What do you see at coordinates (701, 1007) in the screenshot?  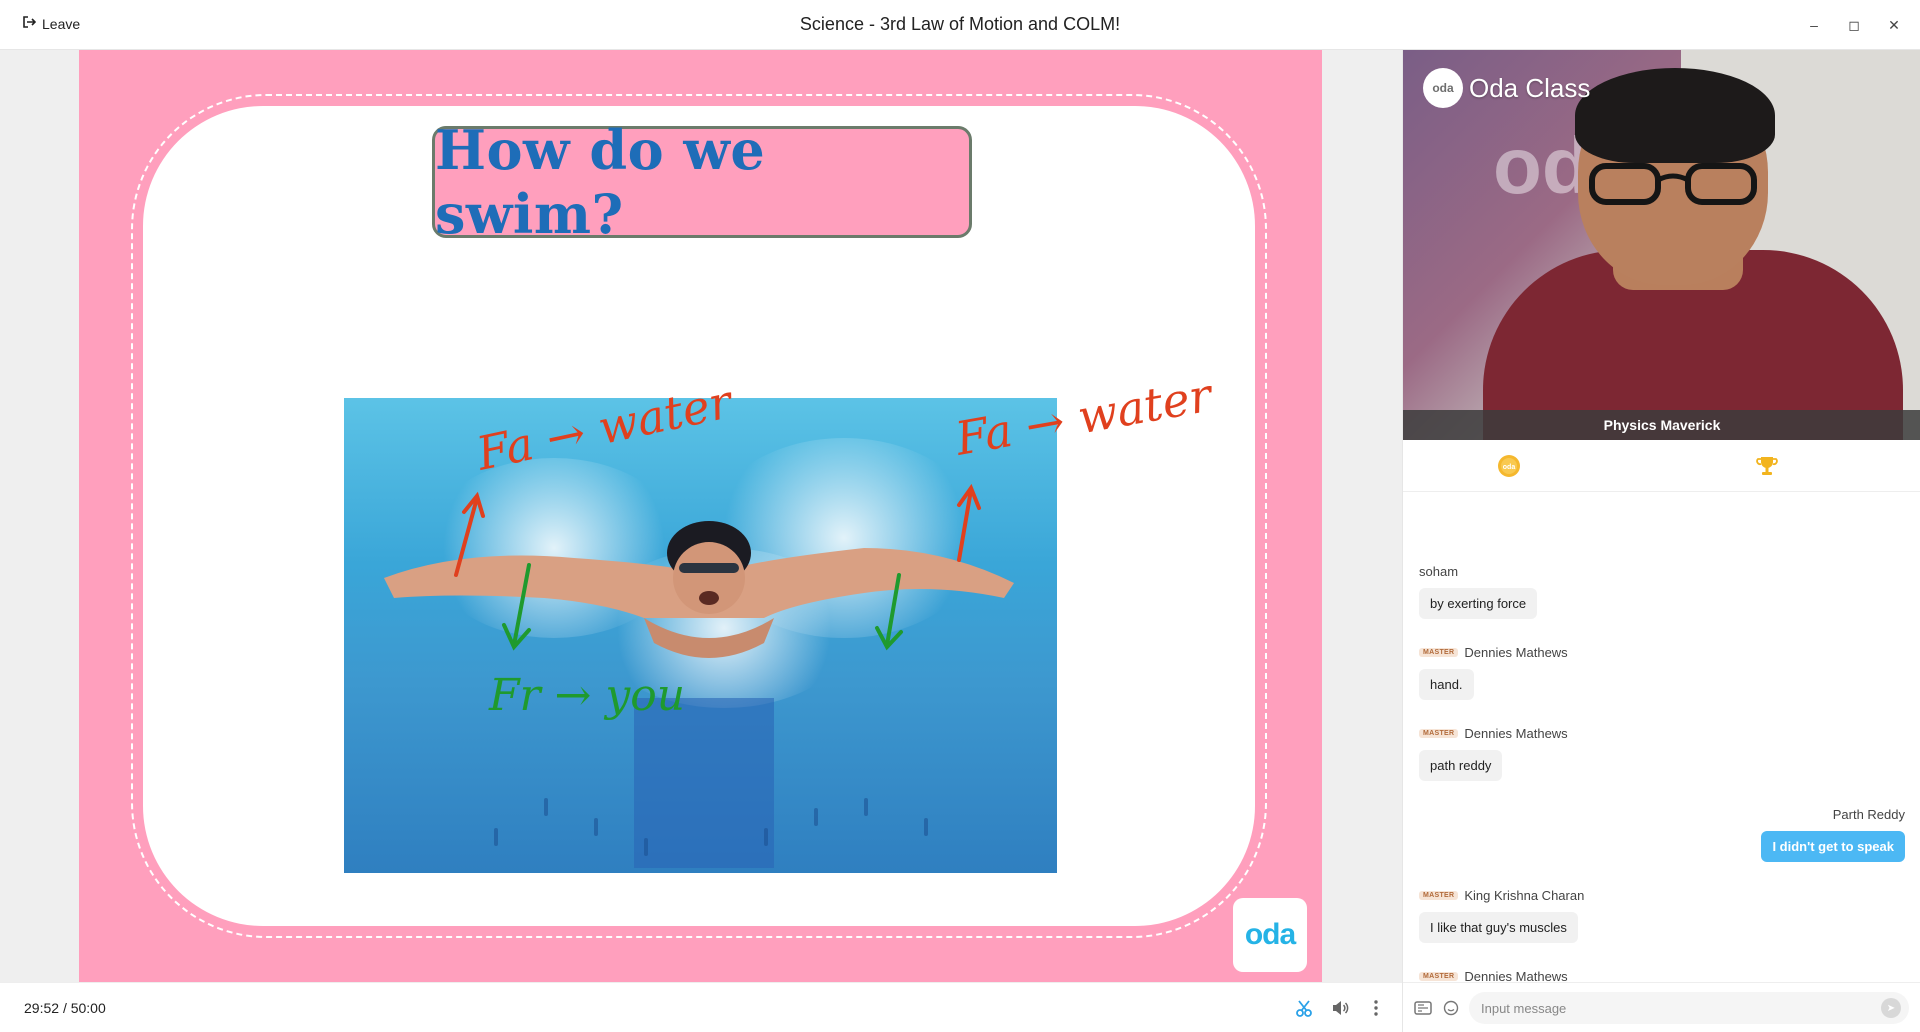 I see `playback-bar: 29:52 / 50:00` at bounding box center [701, 1007].